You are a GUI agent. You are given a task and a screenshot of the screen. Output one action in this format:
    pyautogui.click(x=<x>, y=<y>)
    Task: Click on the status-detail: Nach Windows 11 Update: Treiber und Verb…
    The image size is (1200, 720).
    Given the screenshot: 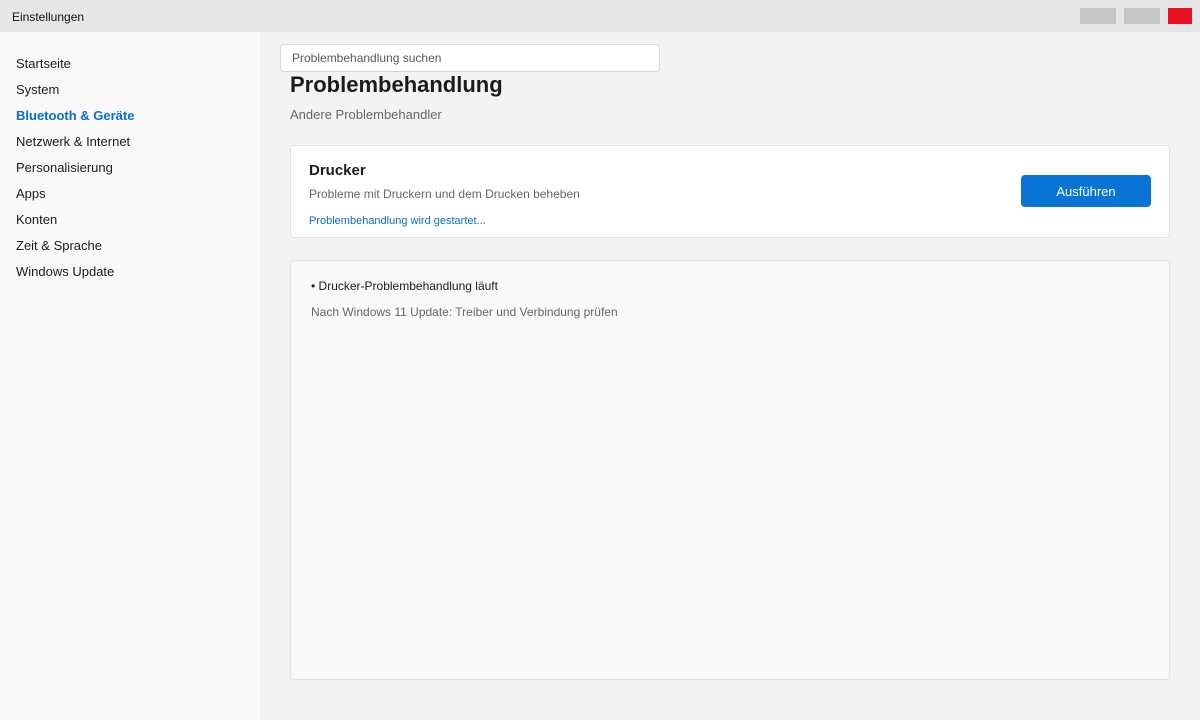 What is the action you would take?
    pyautogui.click(x=464, y=312)
    